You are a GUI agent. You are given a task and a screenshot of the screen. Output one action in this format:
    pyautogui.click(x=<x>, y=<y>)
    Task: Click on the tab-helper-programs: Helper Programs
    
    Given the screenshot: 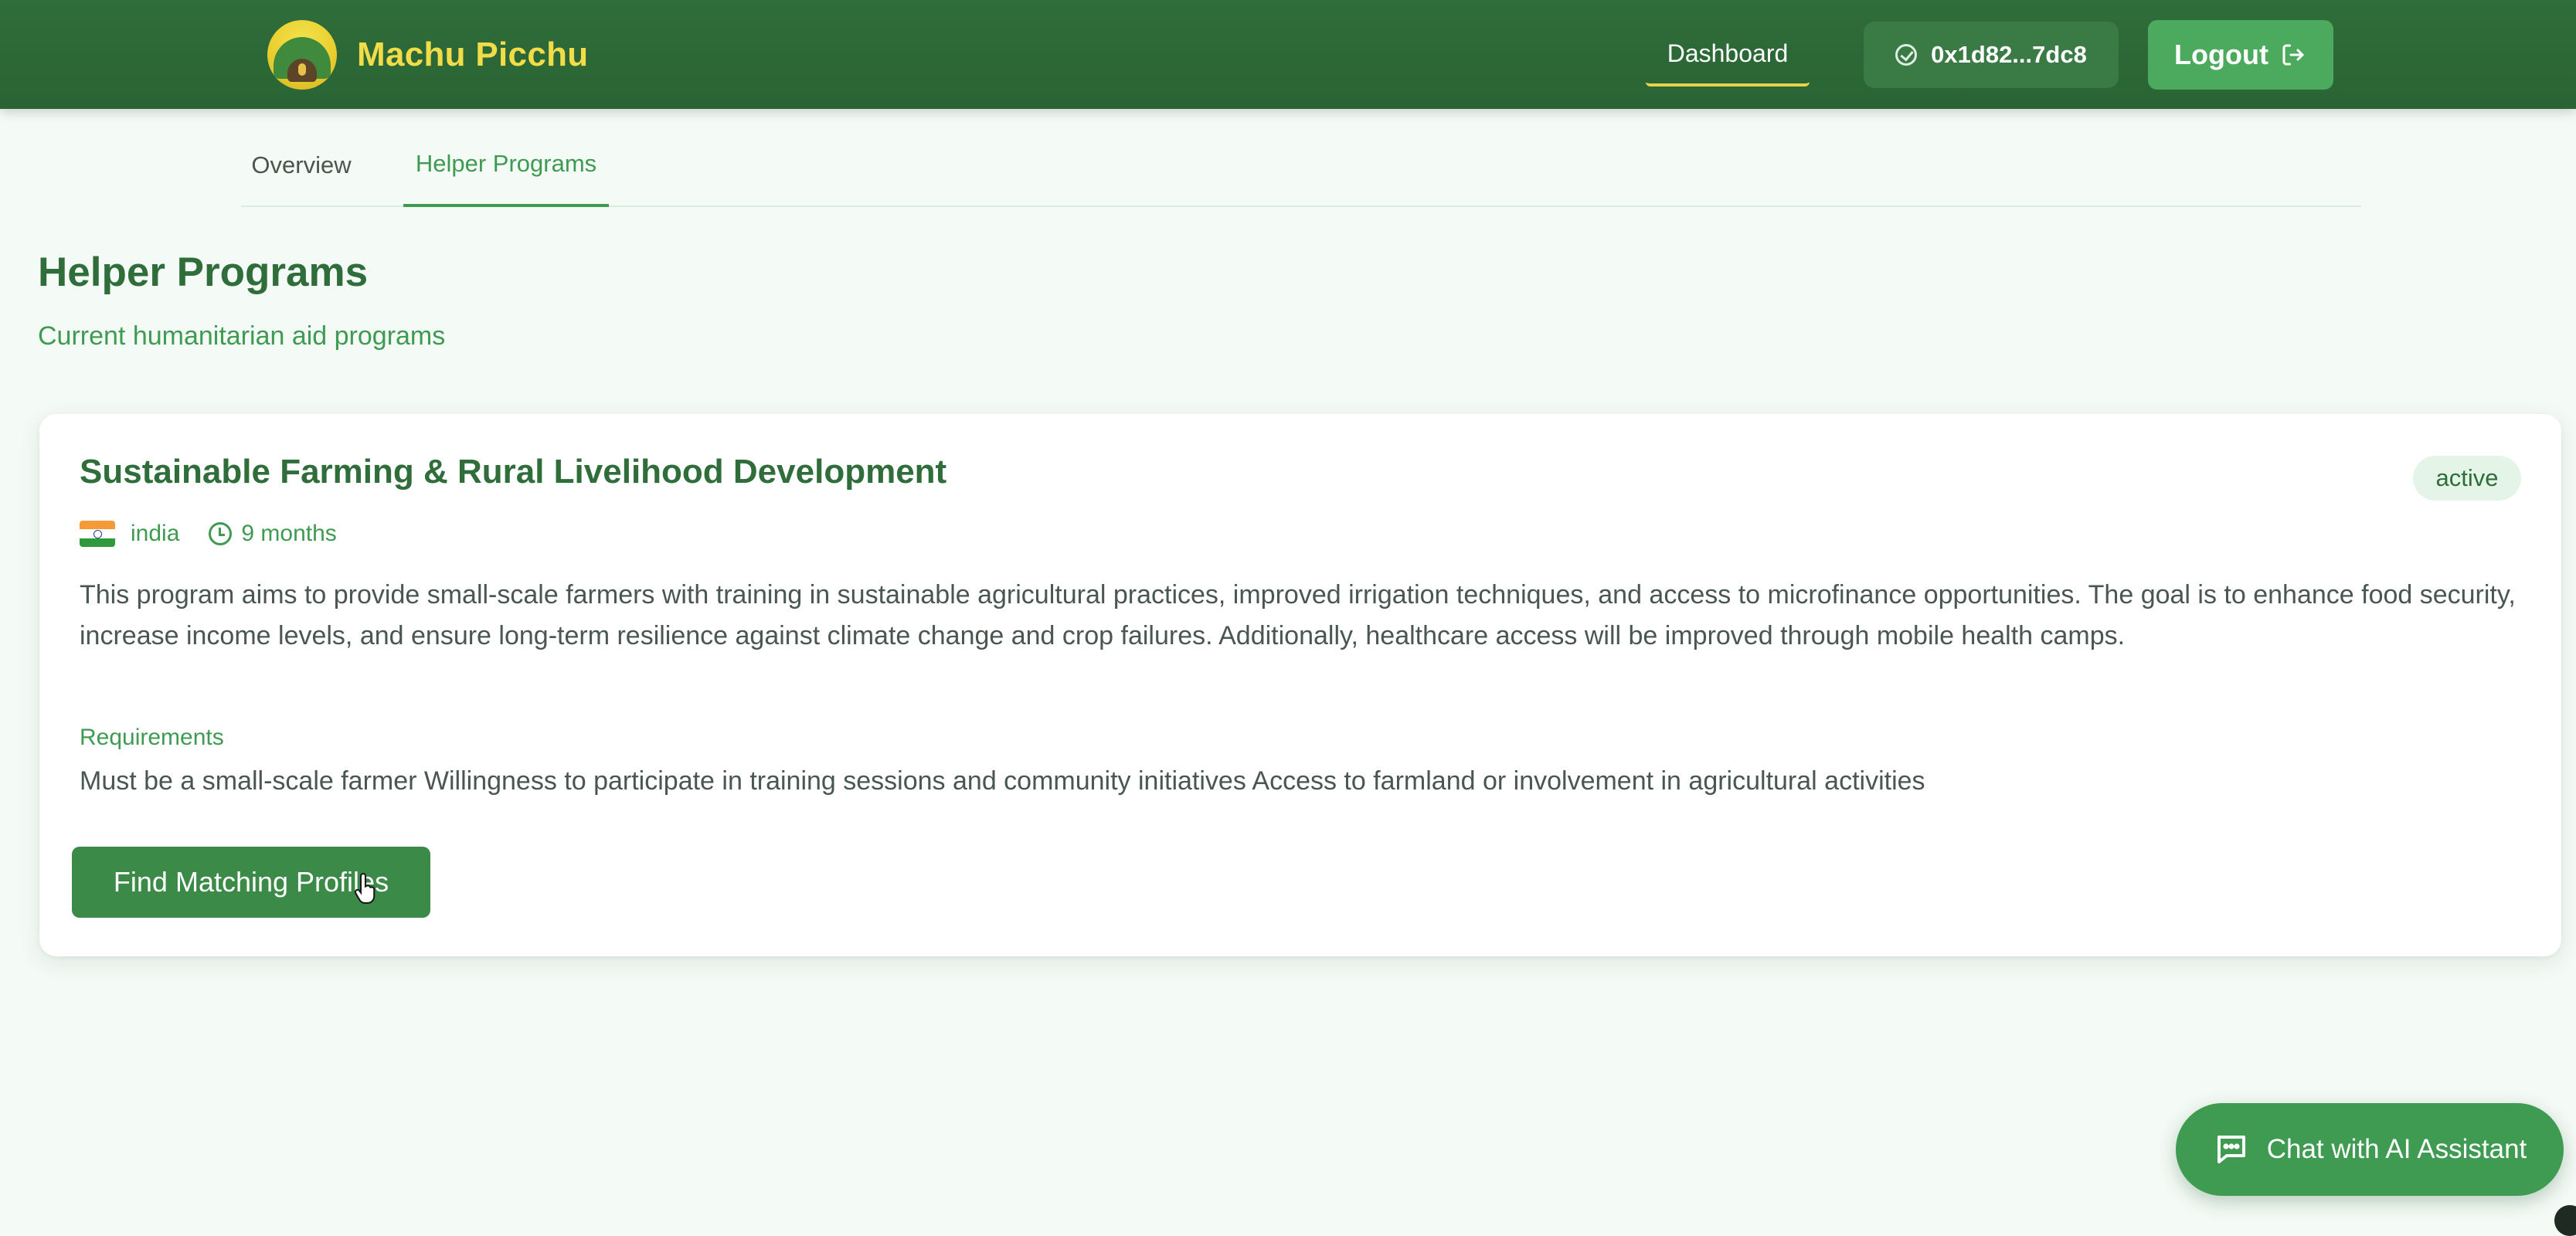 What is the action you would take?
    pyautogui.click(x=506, y=165)
    